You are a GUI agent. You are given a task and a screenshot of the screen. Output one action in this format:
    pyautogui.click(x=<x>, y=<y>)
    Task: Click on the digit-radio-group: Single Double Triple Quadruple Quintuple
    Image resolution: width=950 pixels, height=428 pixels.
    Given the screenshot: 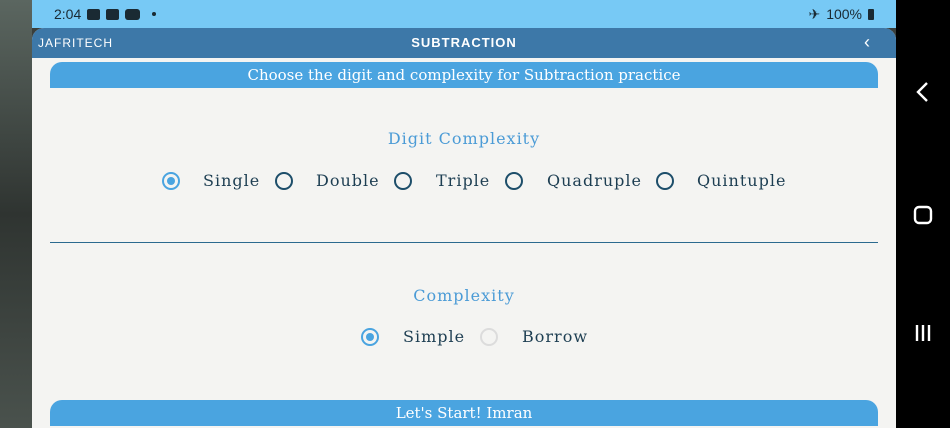 What is the action you would take?
    pyautogui.click(x=464, y=182)
    